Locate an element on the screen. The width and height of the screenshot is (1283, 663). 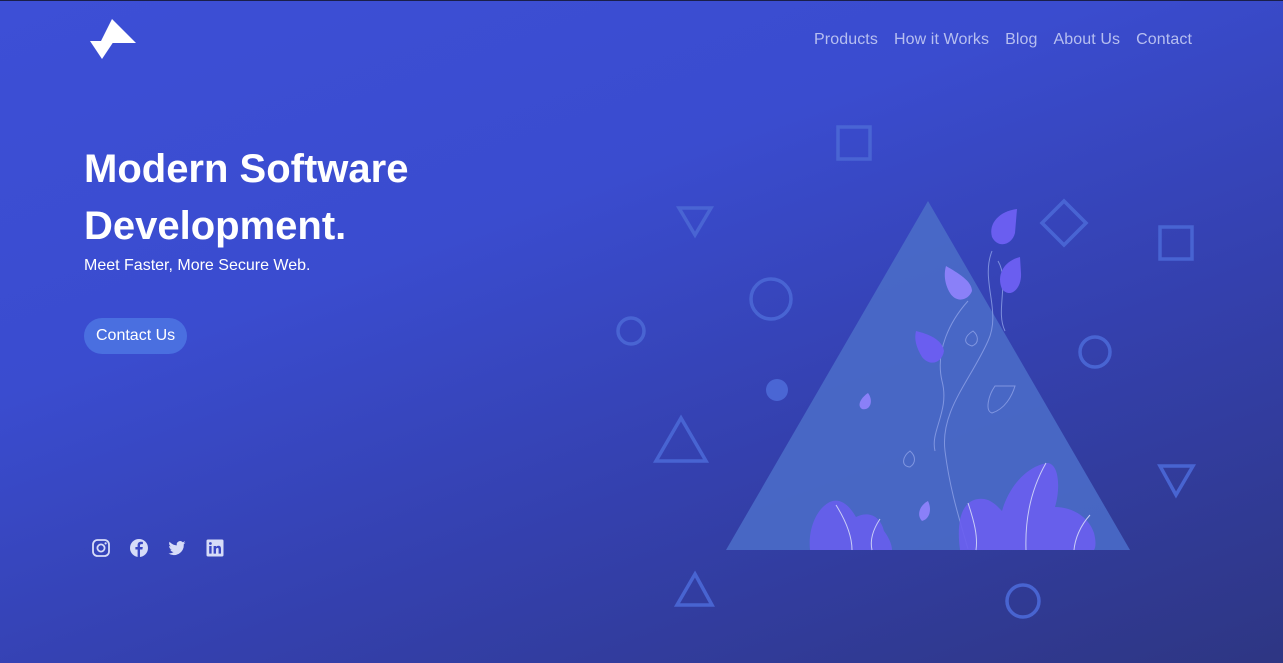
facebook-icon is located at coordinates (139, 548).